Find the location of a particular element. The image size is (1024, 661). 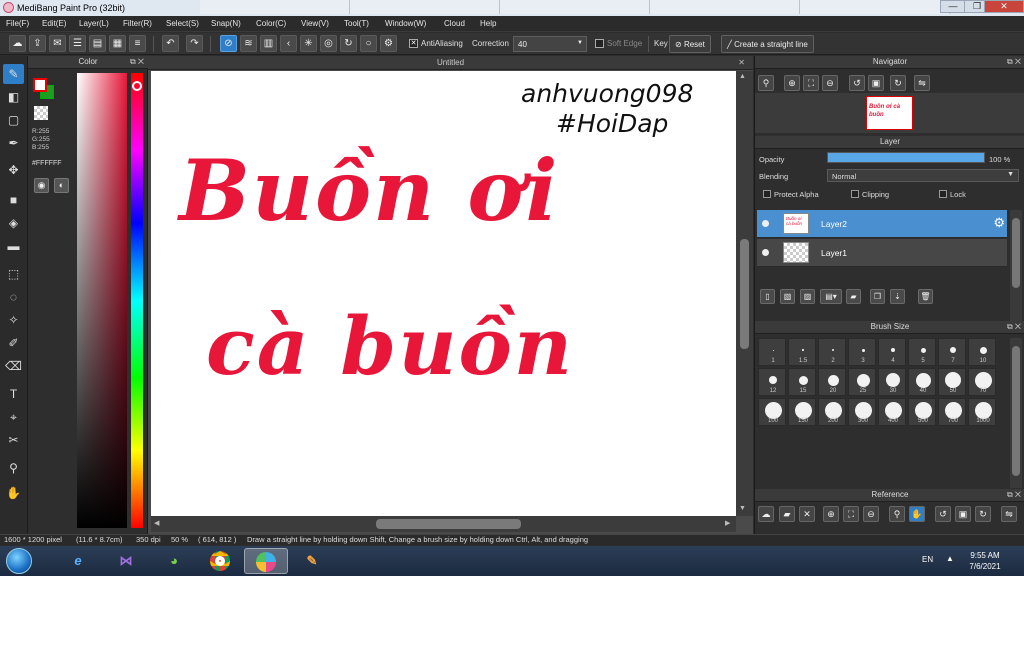

input-language: EN is located at coordinates (927, 559).